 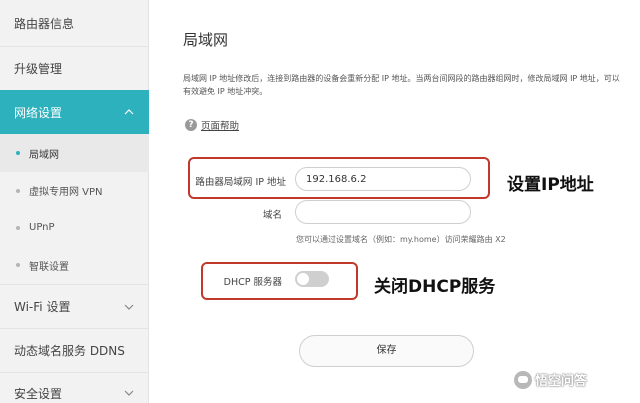 I want to click on save-button: 保存, so click(x=386, y=351).